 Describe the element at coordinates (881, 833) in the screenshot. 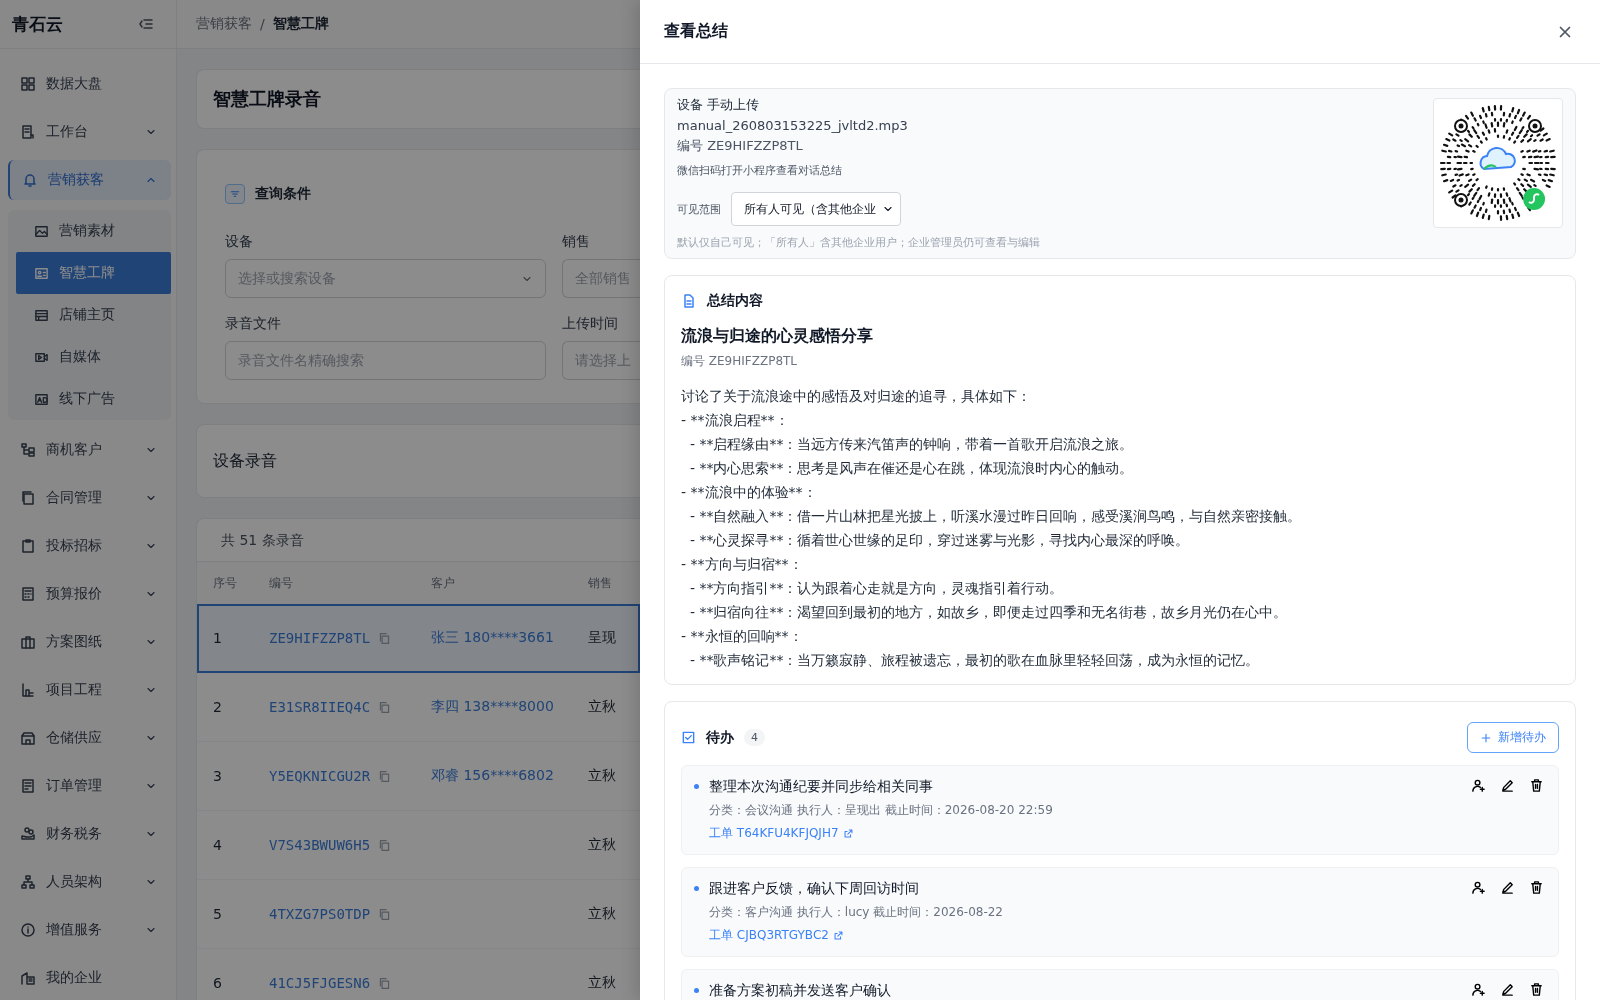

I see `ticket-link: 工单 T64KFU4KFJQJH7` at that location.